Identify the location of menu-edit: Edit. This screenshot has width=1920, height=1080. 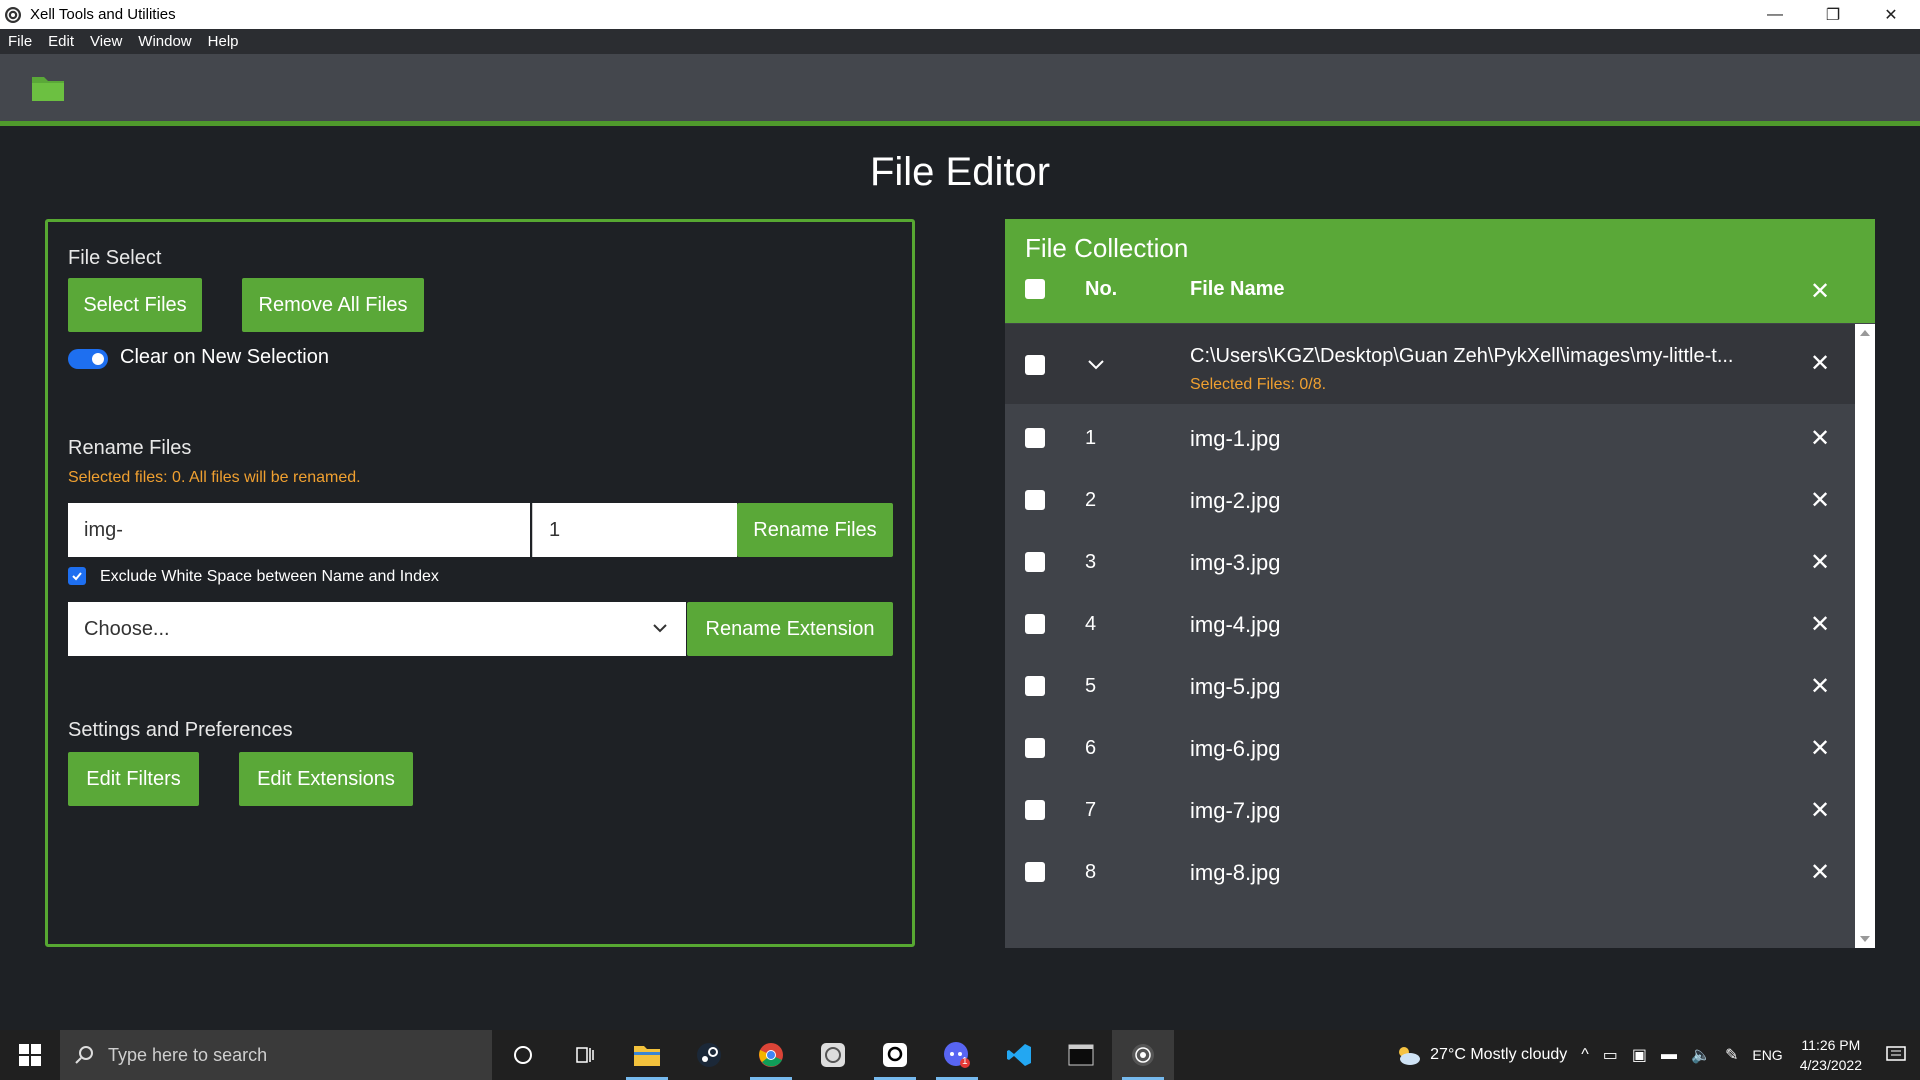
(61, 41).